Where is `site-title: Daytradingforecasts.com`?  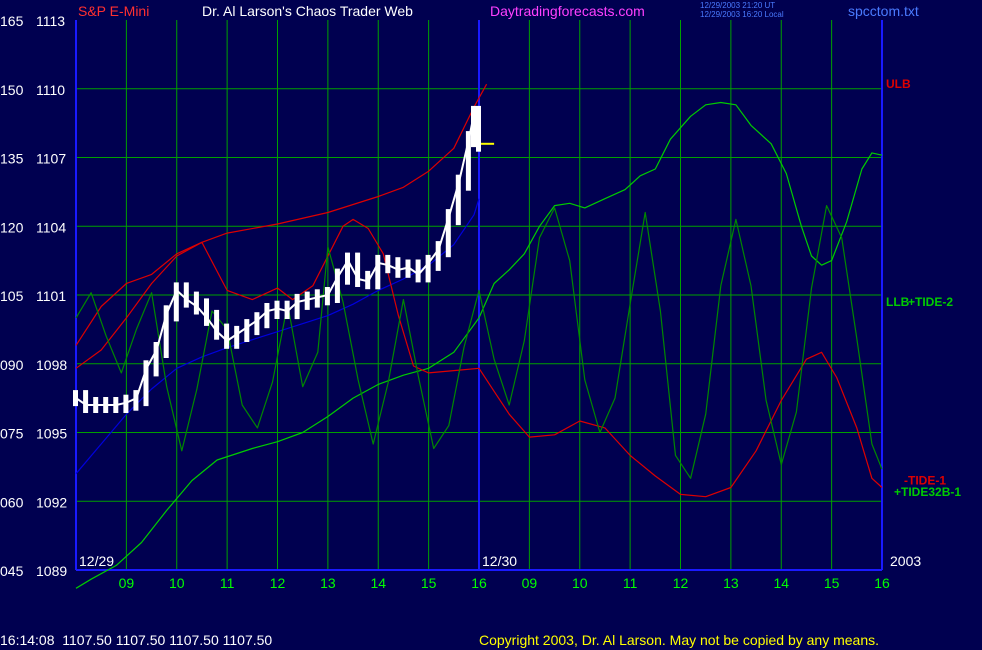
site-title: Daytradingforecasts.com is located at coordinates (567, 11).